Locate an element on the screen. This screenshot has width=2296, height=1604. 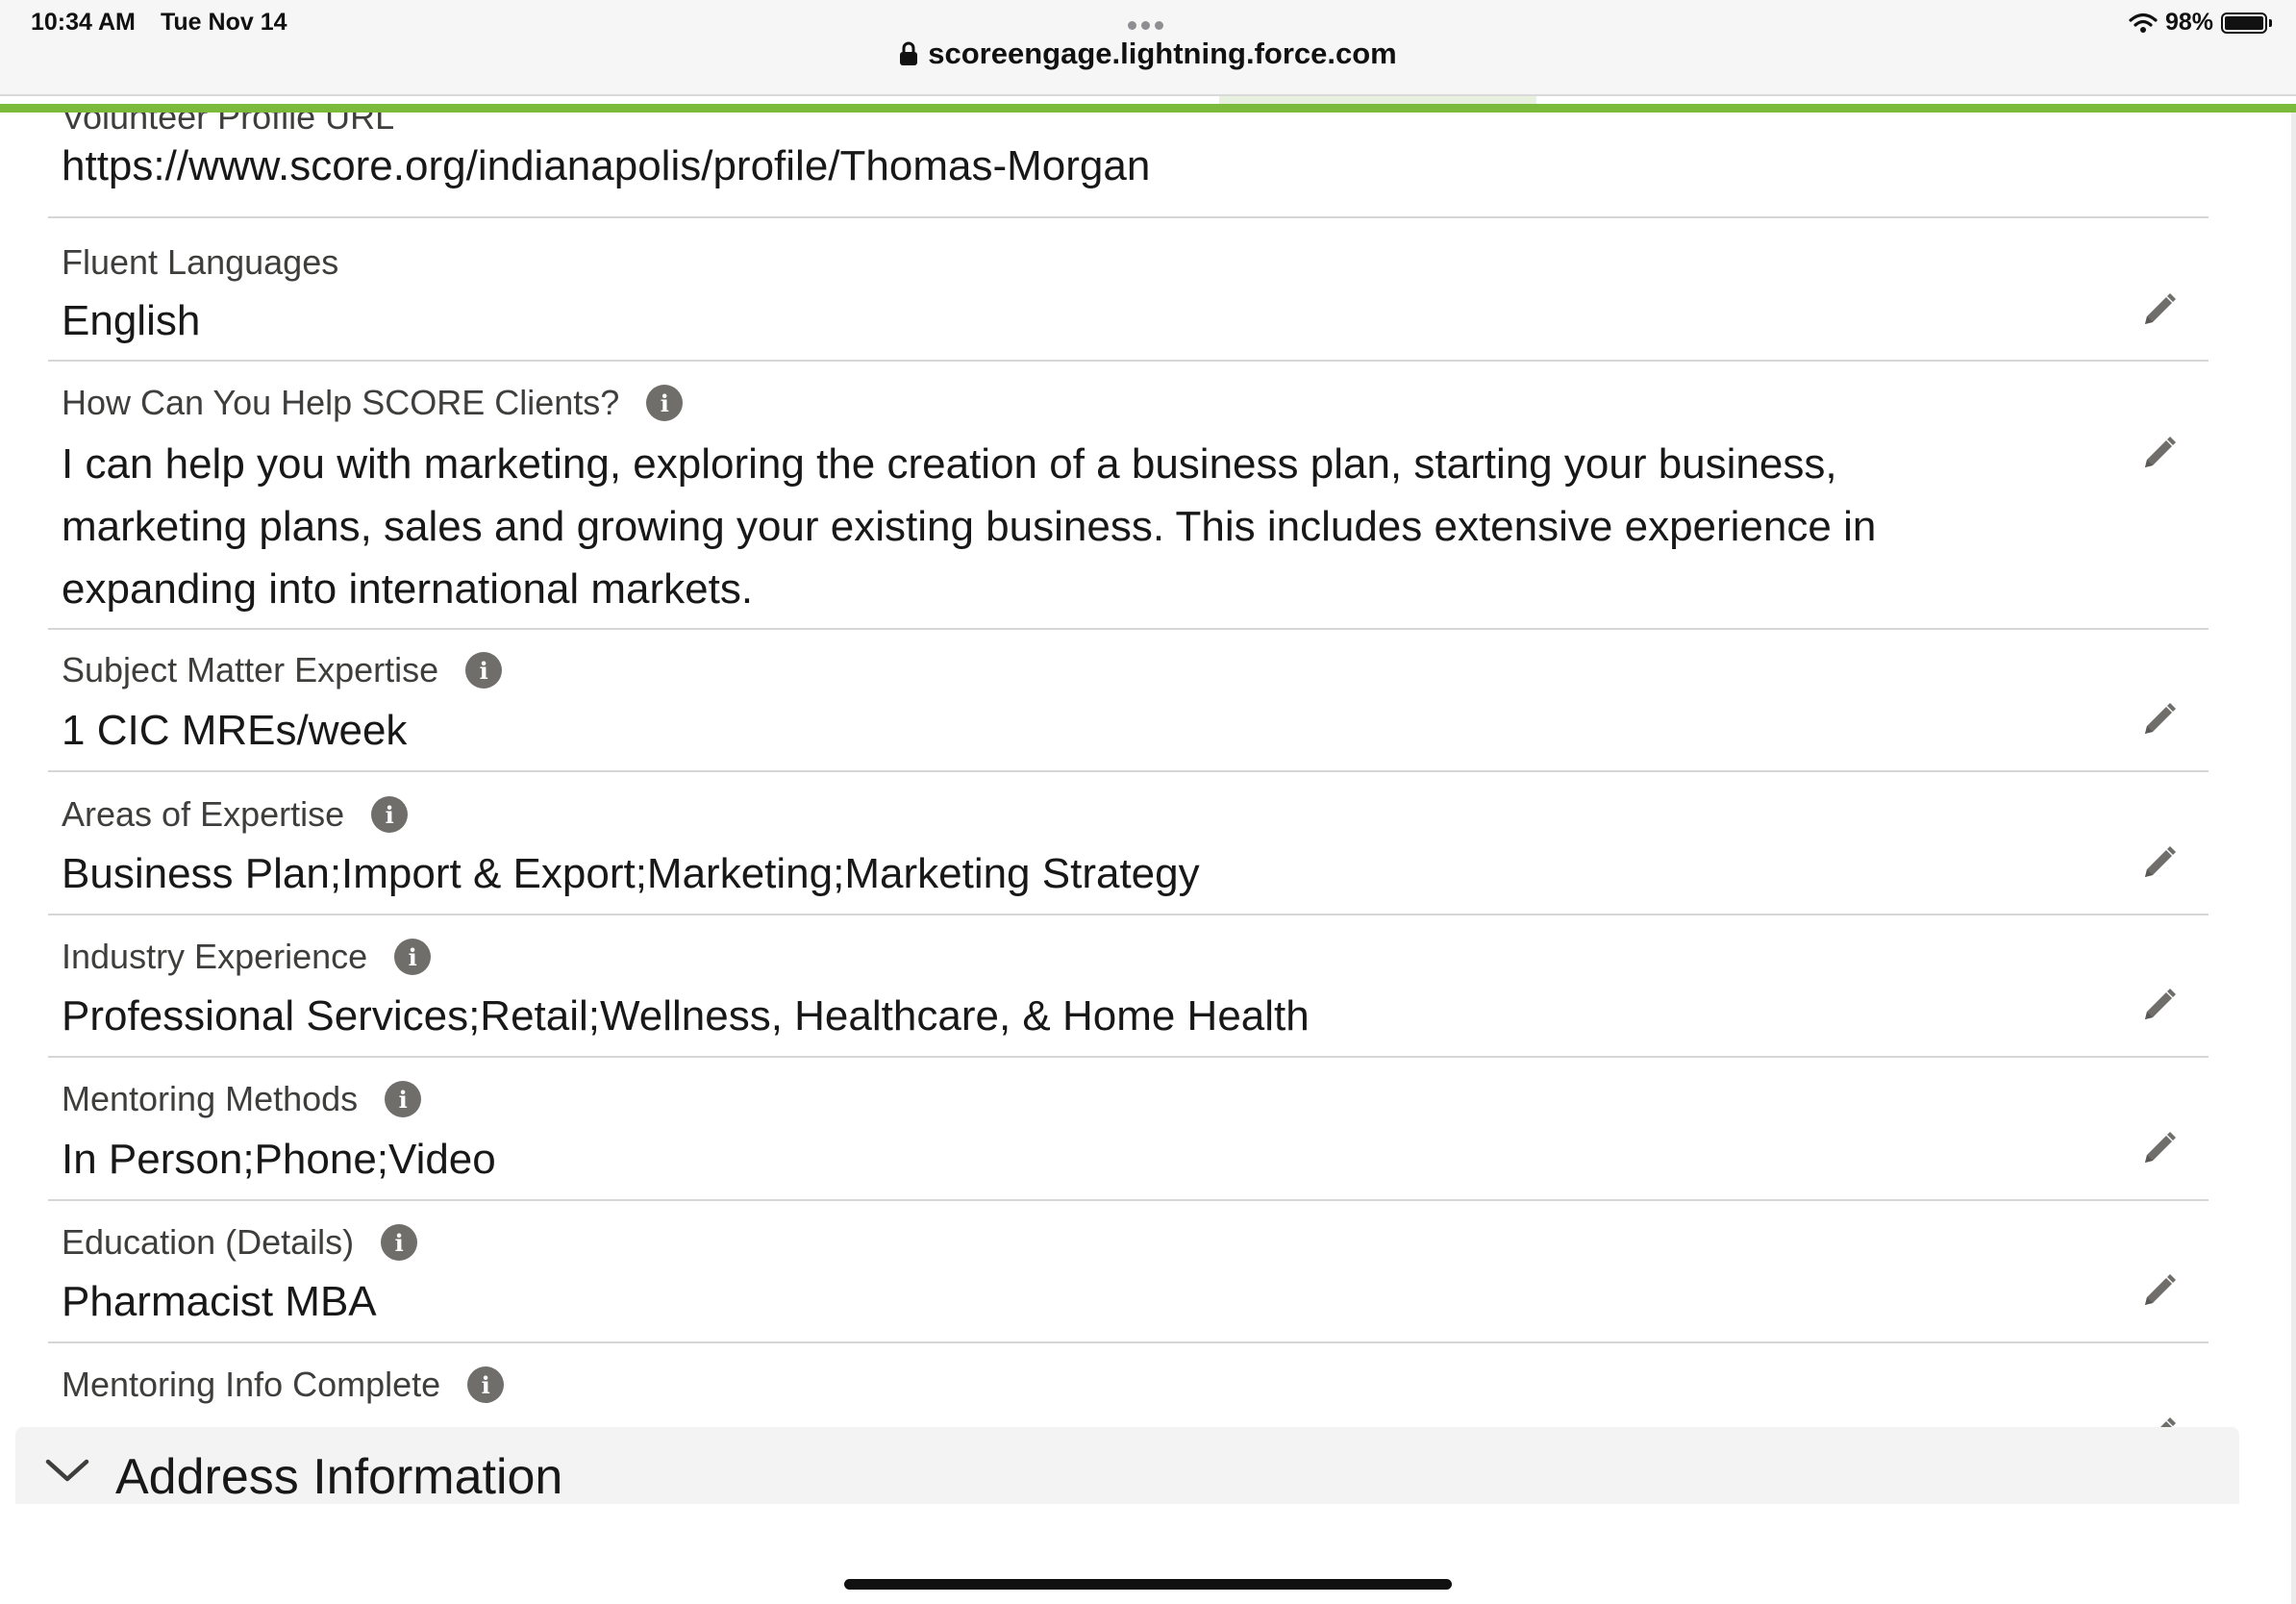
field-education-details: Education (Details) i Pharmacist MBA is located at coordinates (1128, 1272).